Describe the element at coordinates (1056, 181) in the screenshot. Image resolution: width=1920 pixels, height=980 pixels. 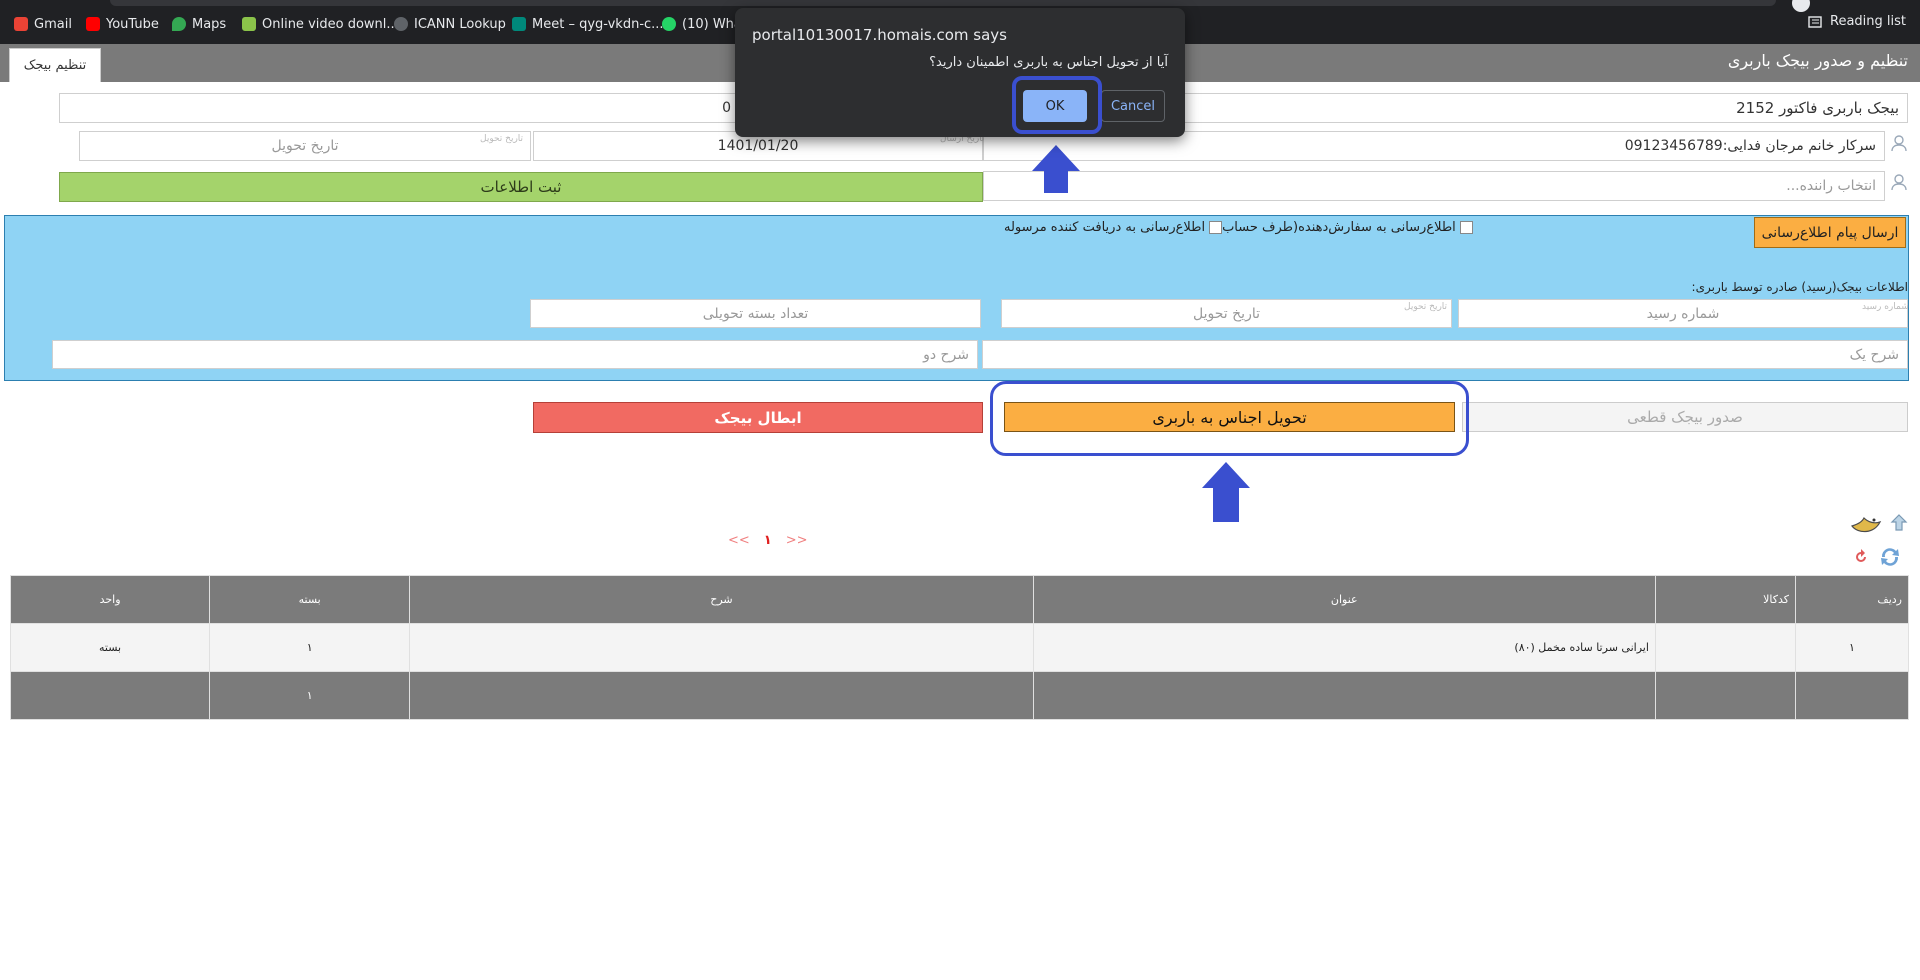
I see `annotation-arrow-ok-shaft` at that location.